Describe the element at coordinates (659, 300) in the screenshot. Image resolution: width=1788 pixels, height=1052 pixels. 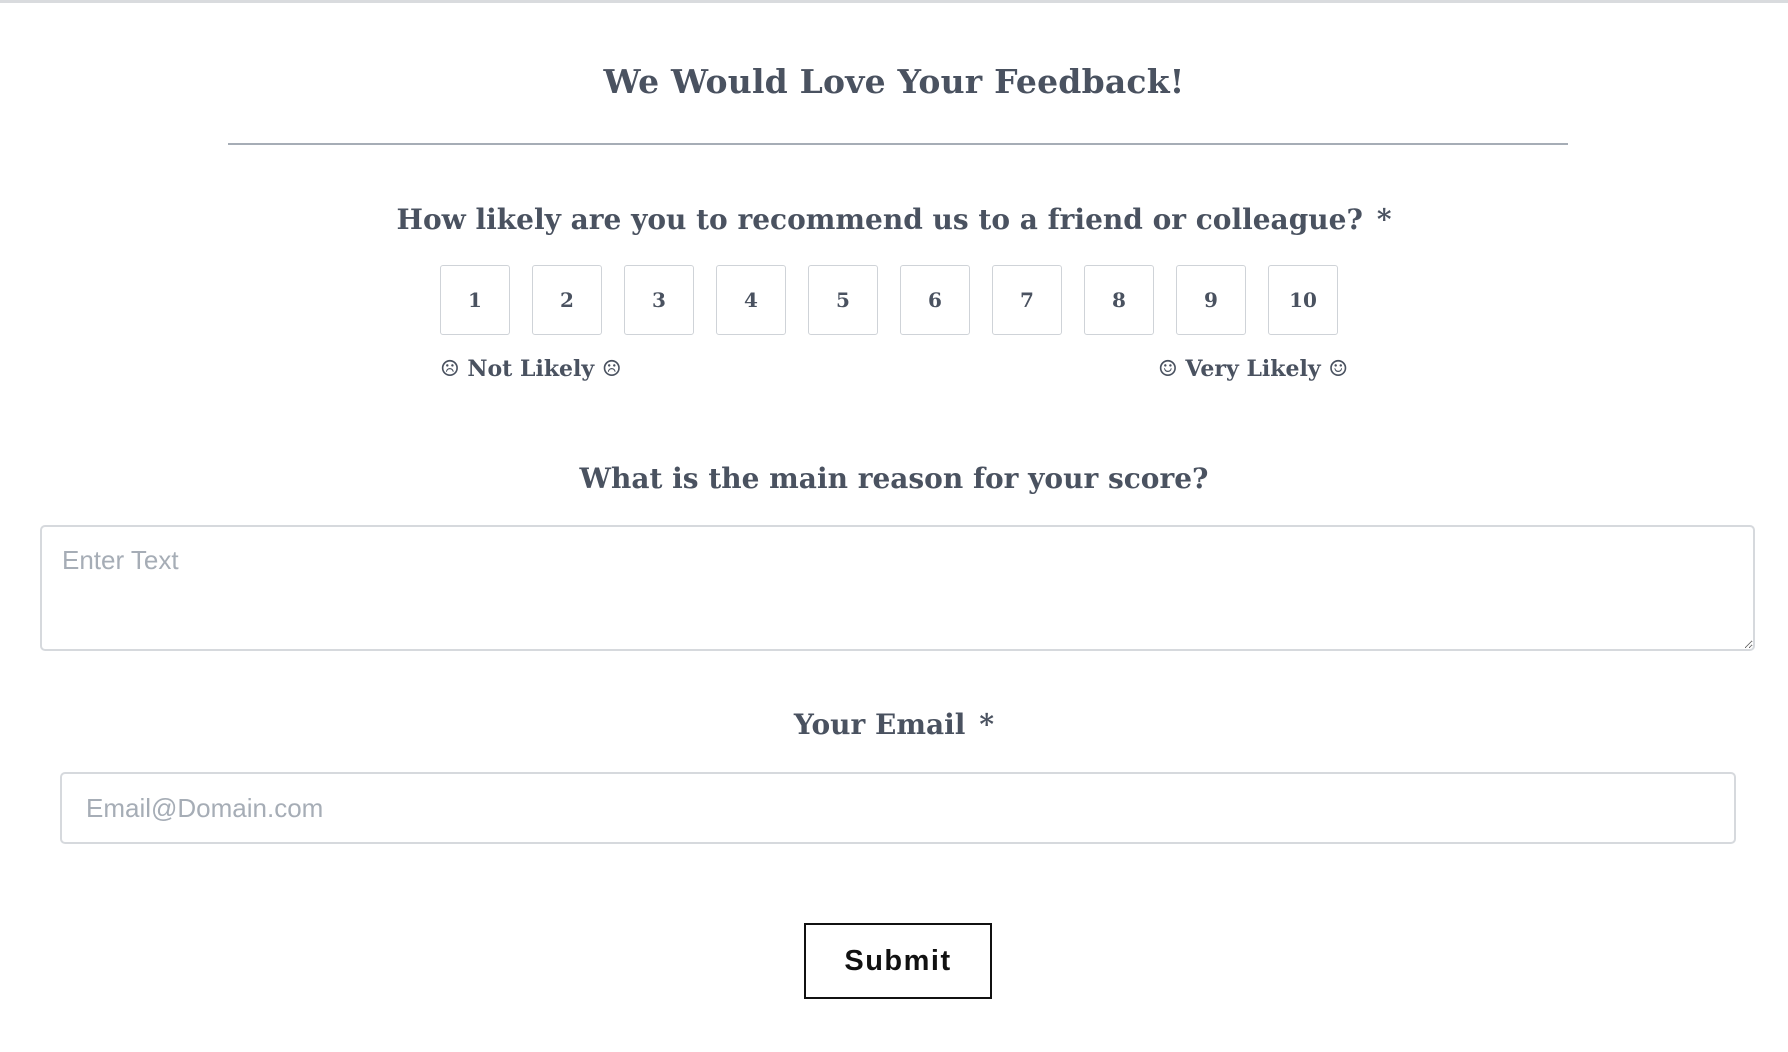
I see `scale-option-3: 3` at that location.